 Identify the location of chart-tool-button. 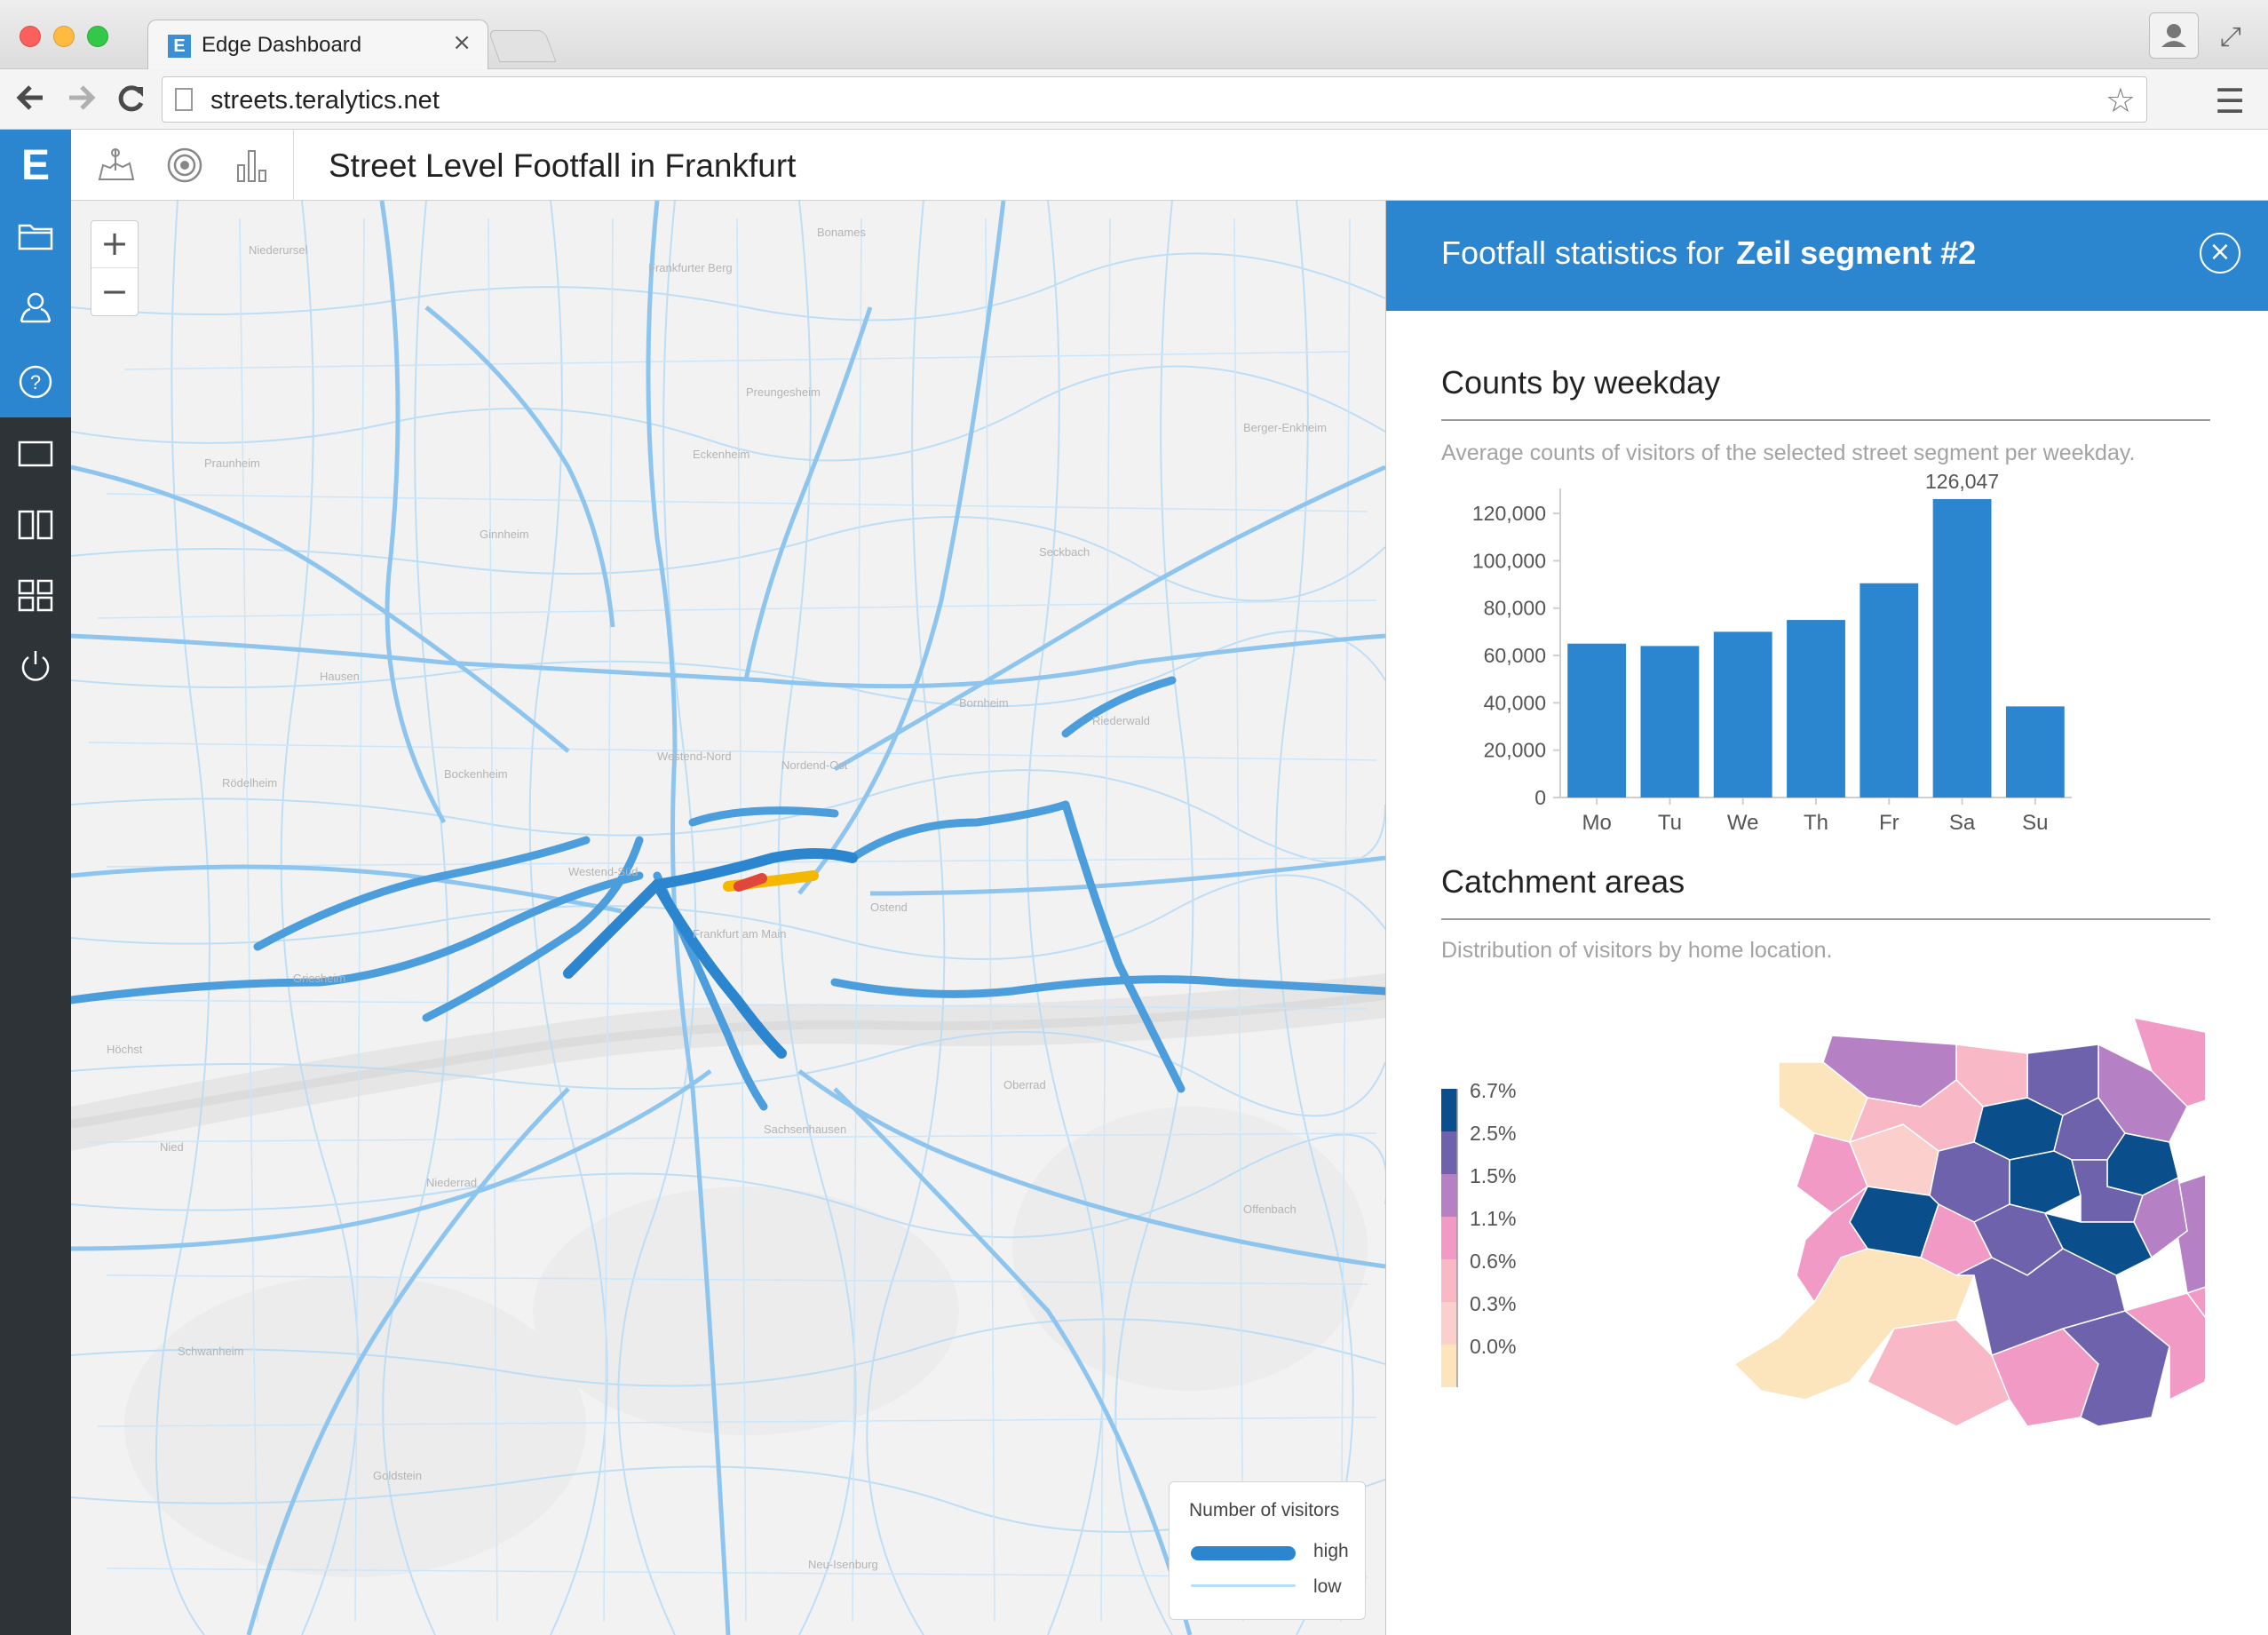
(253, 165).